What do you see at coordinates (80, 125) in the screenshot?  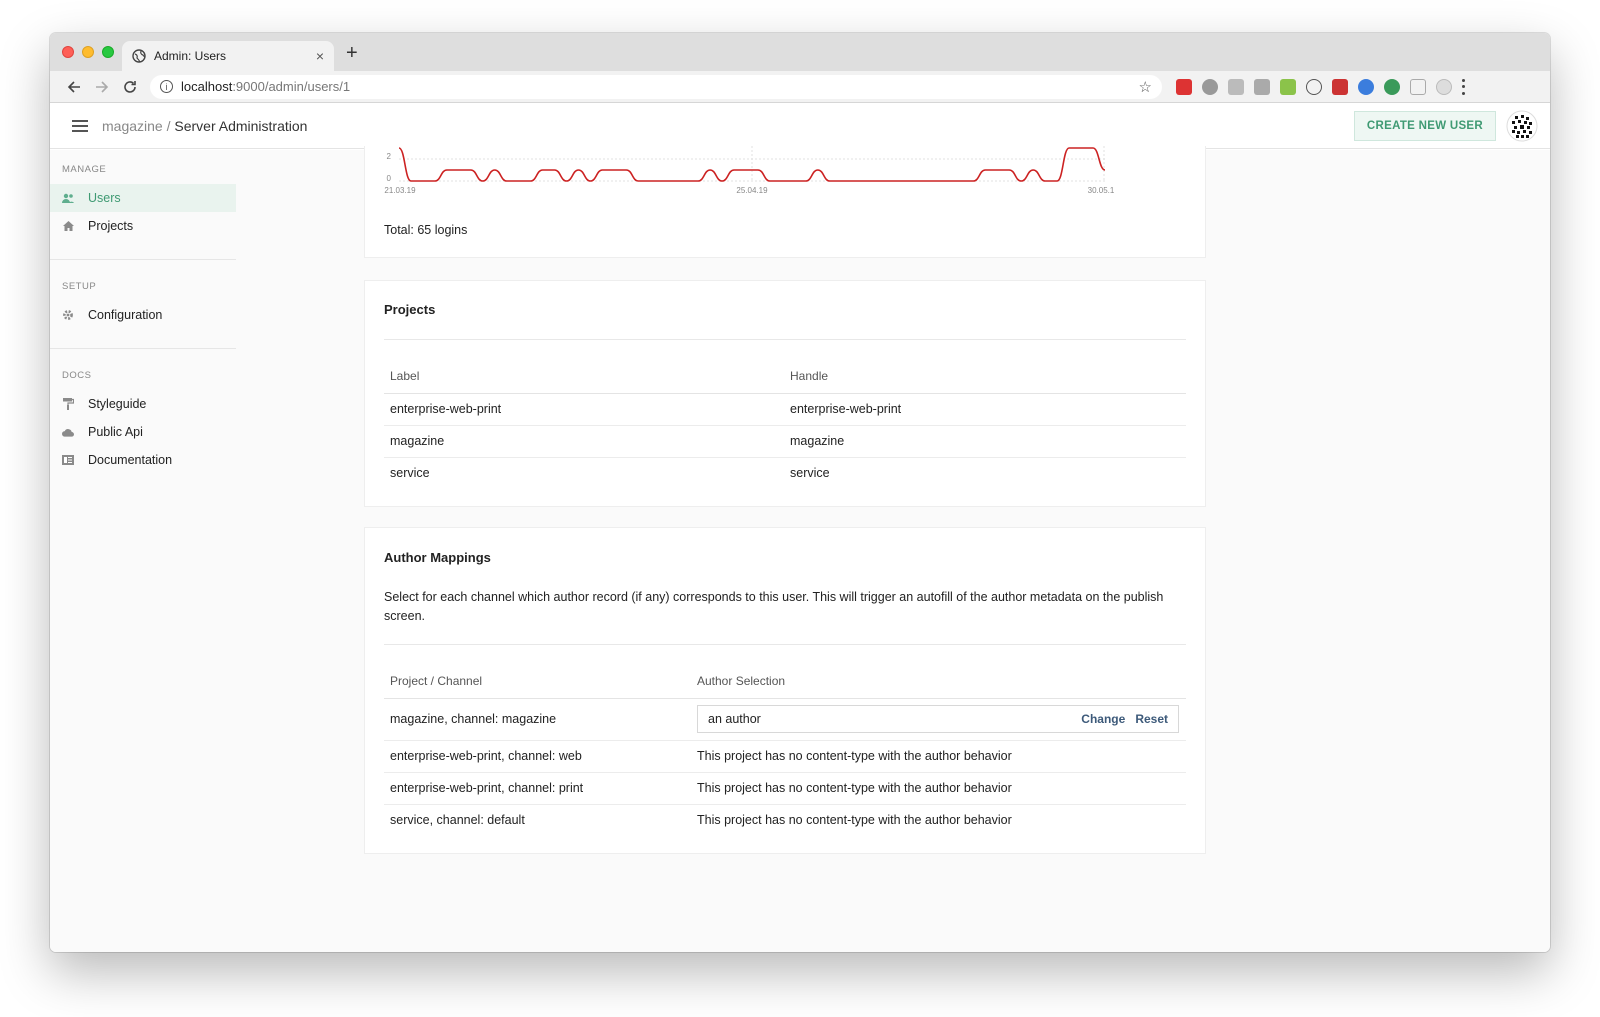 I see `hamburger-menu-icon` at bounding box center [80, 125].